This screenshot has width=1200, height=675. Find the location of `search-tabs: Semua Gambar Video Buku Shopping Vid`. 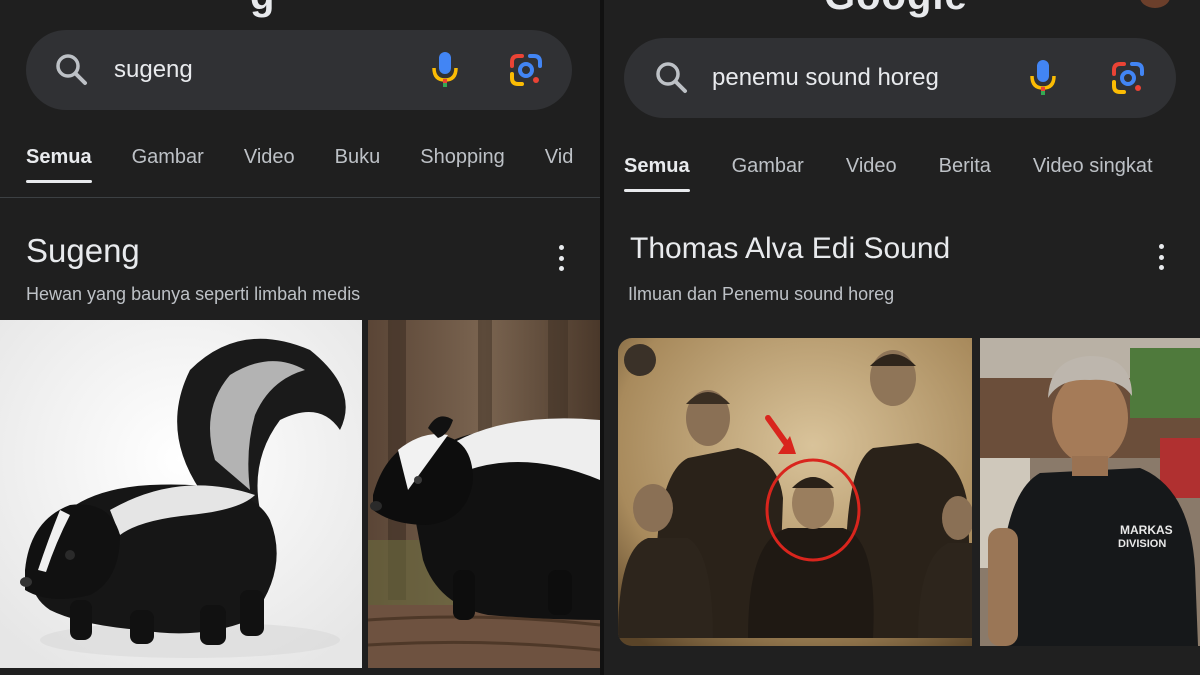

search-tabs: Semua Gambar Video Buku Shopping Vid is located at coordinates (299, 164).